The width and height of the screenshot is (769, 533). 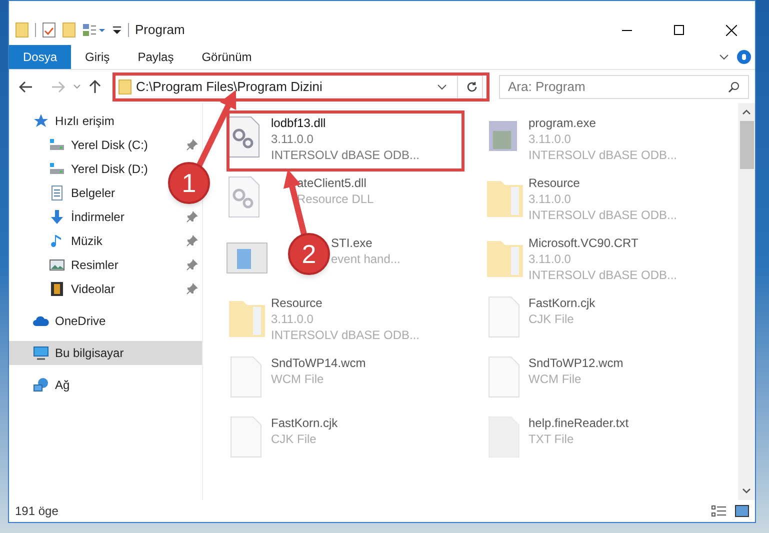 I want to click on sidebar-label: OneDrive, so click(x=80, y=321).